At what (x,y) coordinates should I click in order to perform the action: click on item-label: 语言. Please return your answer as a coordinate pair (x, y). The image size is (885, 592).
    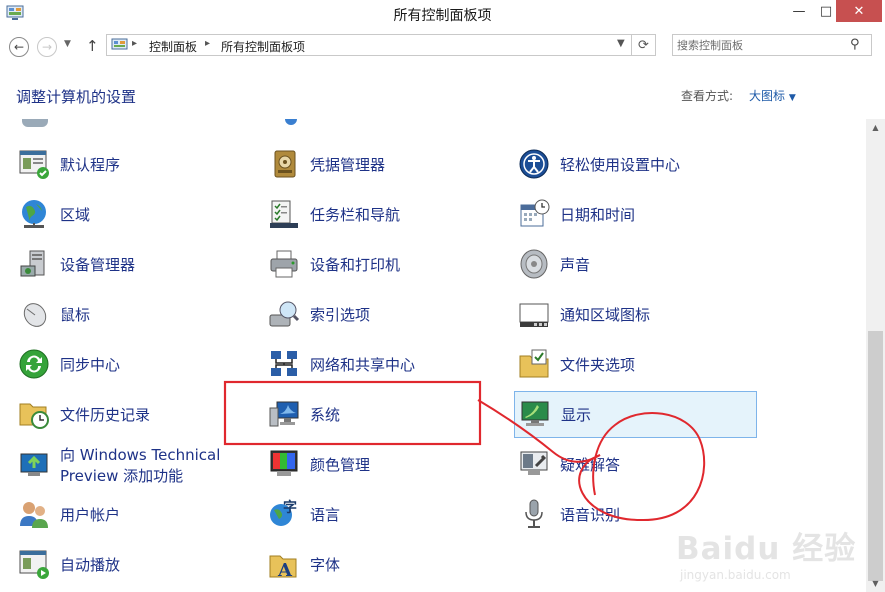
    Looking at the image, I should click on (325, 514).